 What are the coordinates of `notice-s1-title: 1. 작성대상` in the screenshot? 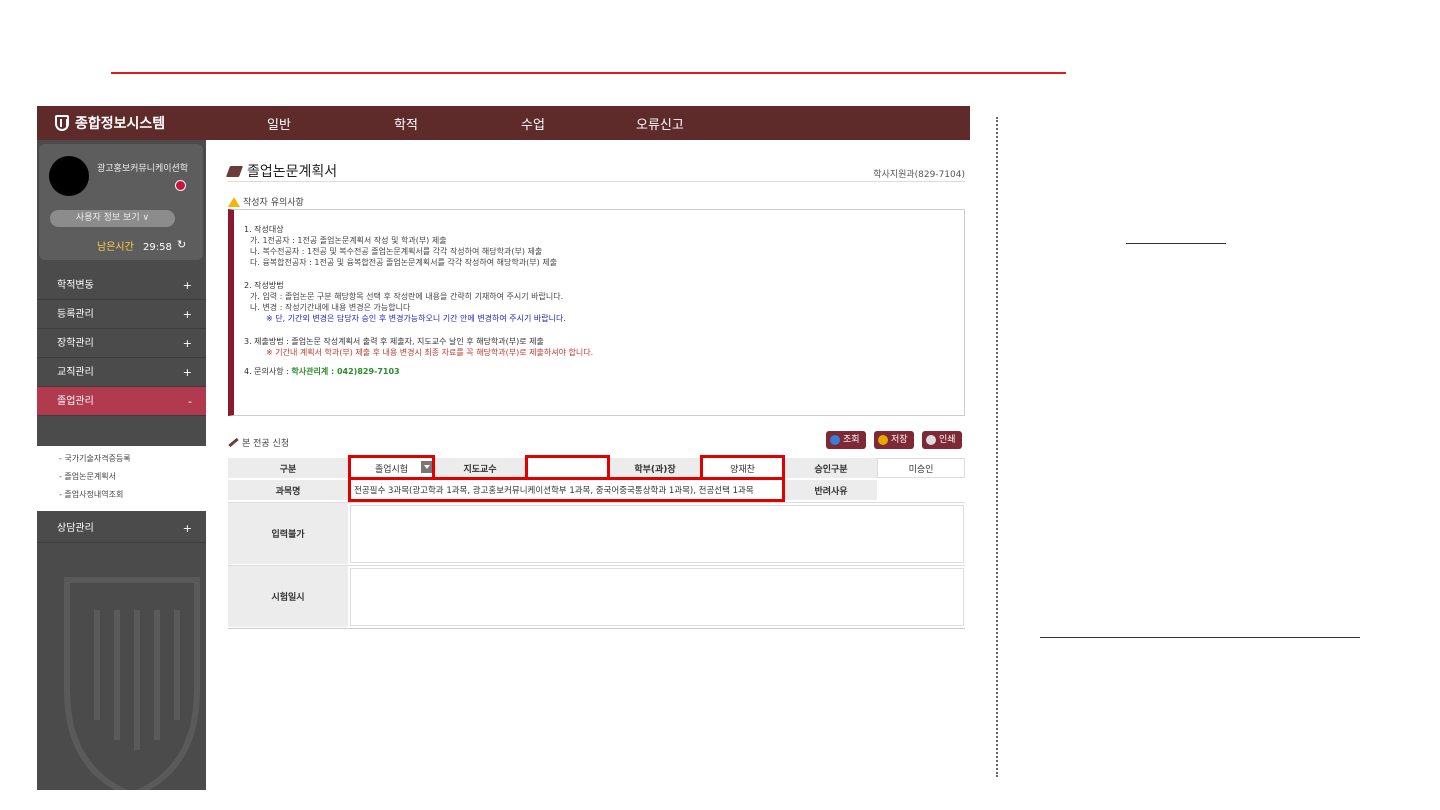 It's located at (264, 229).